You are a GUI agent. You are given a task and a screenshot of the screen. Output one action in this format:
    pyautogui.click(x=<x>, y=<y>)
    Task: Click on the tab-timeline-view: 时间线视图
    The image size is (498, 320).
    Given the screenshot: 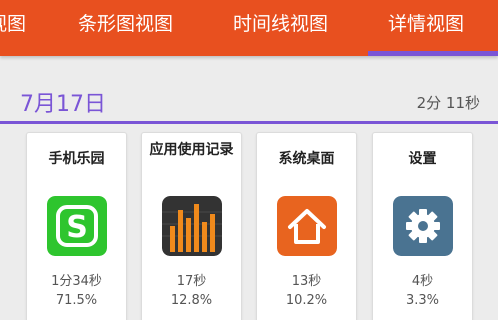 What is the action you would take?
    pyautogui.click(x=280, y=28)
    